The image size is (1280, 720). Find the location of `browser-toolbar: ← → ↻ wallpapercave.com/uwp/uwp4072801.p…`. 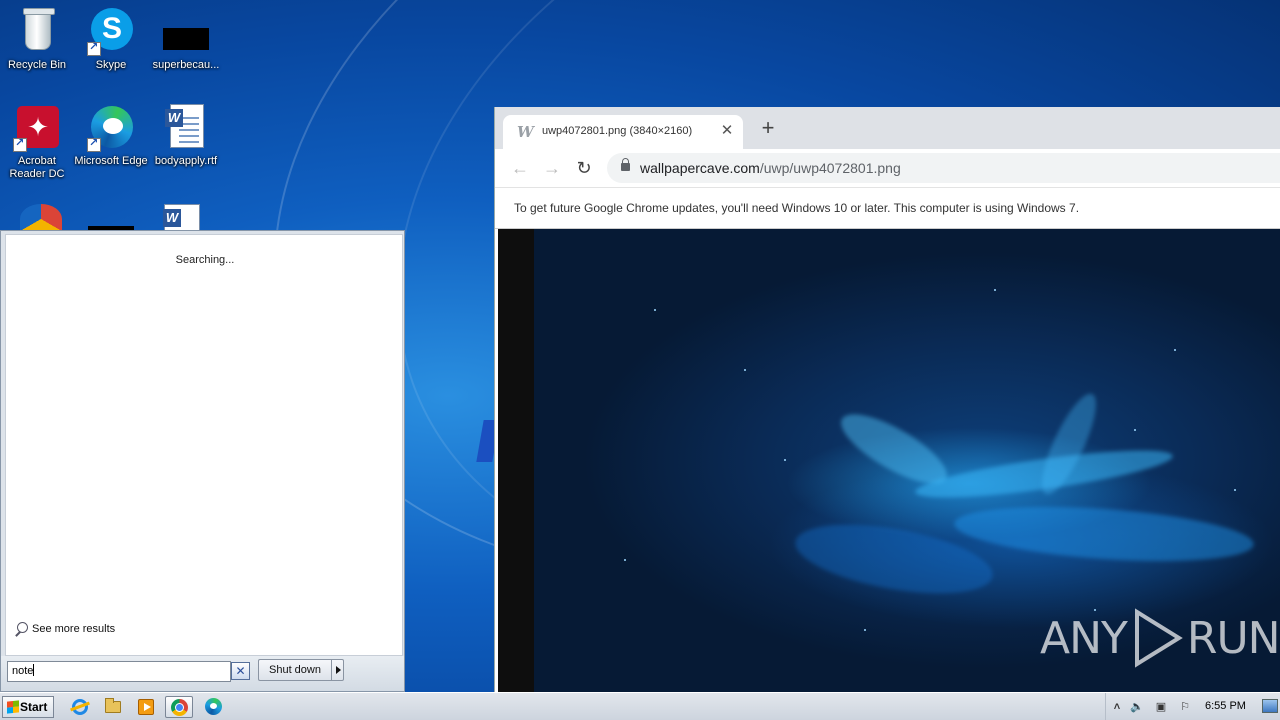

browser-toolbar: ← → ↻ wallpapercave.com/uwp/uwp4072801.p… is located at coordinates (887, 168).